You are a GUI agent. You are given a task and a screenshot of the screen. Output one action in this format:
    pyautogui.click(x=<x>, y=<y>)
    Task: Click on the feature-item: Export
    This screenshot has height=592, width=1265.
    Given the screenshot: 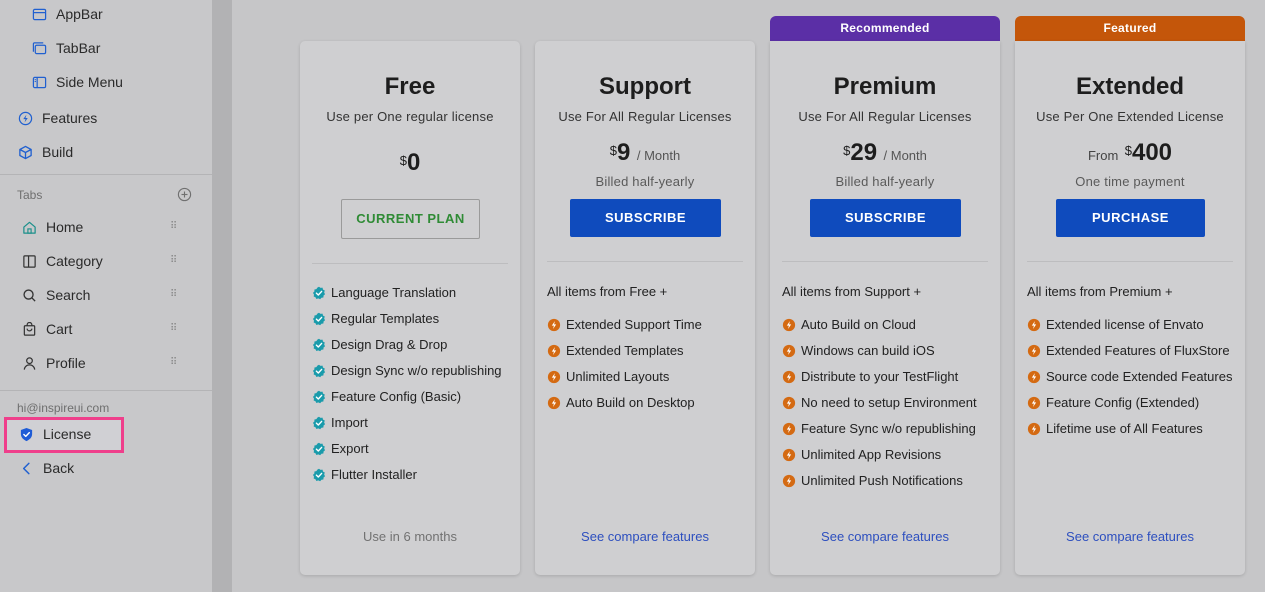 What is the action you would take?
    pyautogui.click(x=340, y=448)
    